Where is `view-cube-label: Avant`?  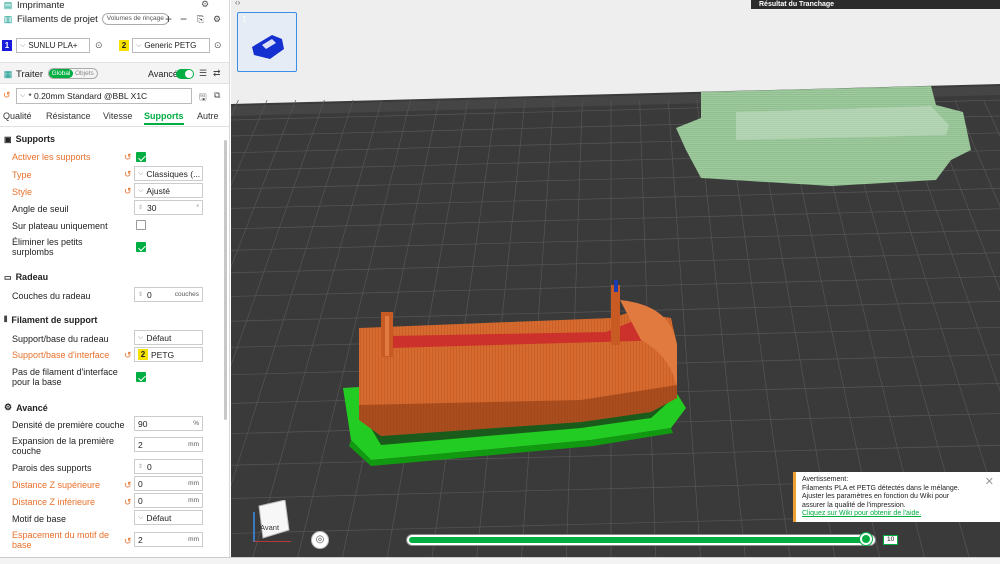 view-cube-label: Avant is located at coordinates (270, 527).